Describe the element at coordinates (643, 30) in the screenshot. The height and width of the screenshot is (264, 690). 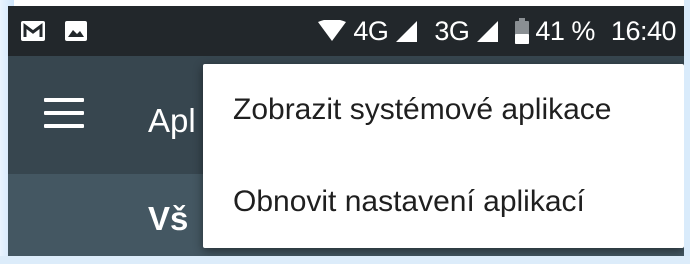
I see `clock: 16:40` at that location.